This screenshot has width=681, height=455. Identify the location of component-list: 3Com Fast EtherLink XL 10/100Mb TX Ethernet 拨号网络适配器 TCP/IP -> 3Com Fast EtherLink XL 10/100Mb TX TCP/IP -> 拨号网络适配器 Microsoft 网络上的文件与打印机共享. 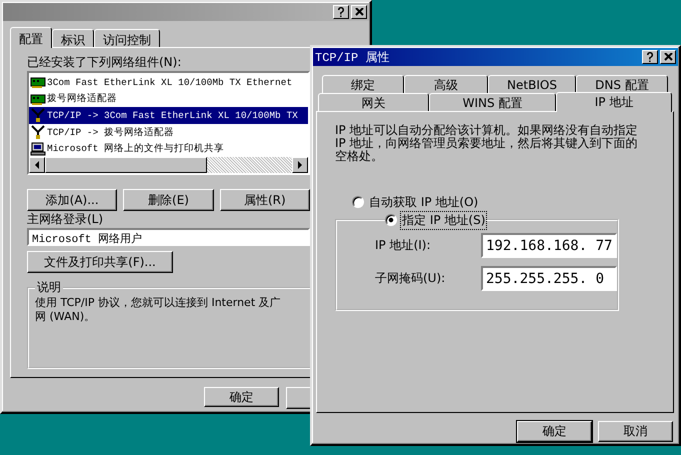
(168, 123).